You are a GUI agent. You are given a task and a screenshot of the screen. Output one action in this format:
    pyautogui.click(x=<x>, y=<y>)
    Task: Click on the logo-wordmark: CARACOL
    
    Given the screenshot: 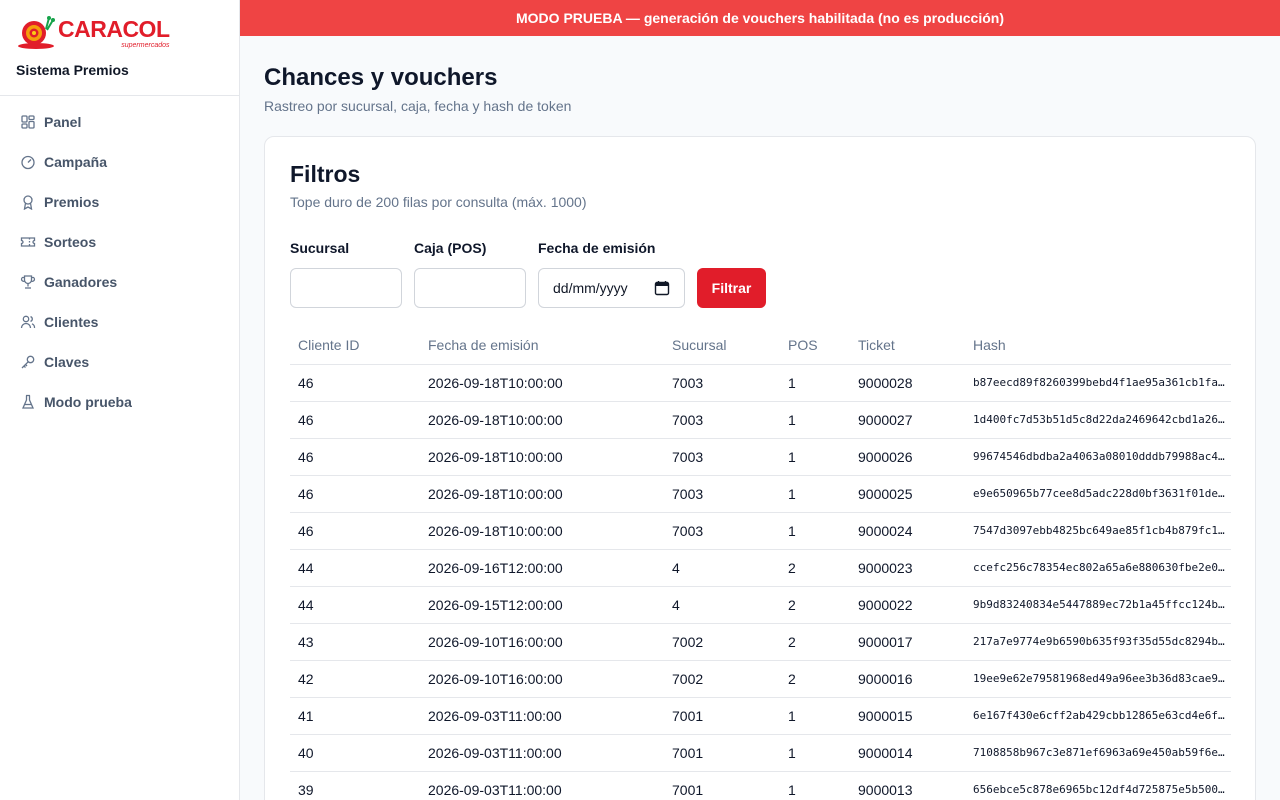 What is the action you would take?
    pyautogui.click(x=114, y=28)
    